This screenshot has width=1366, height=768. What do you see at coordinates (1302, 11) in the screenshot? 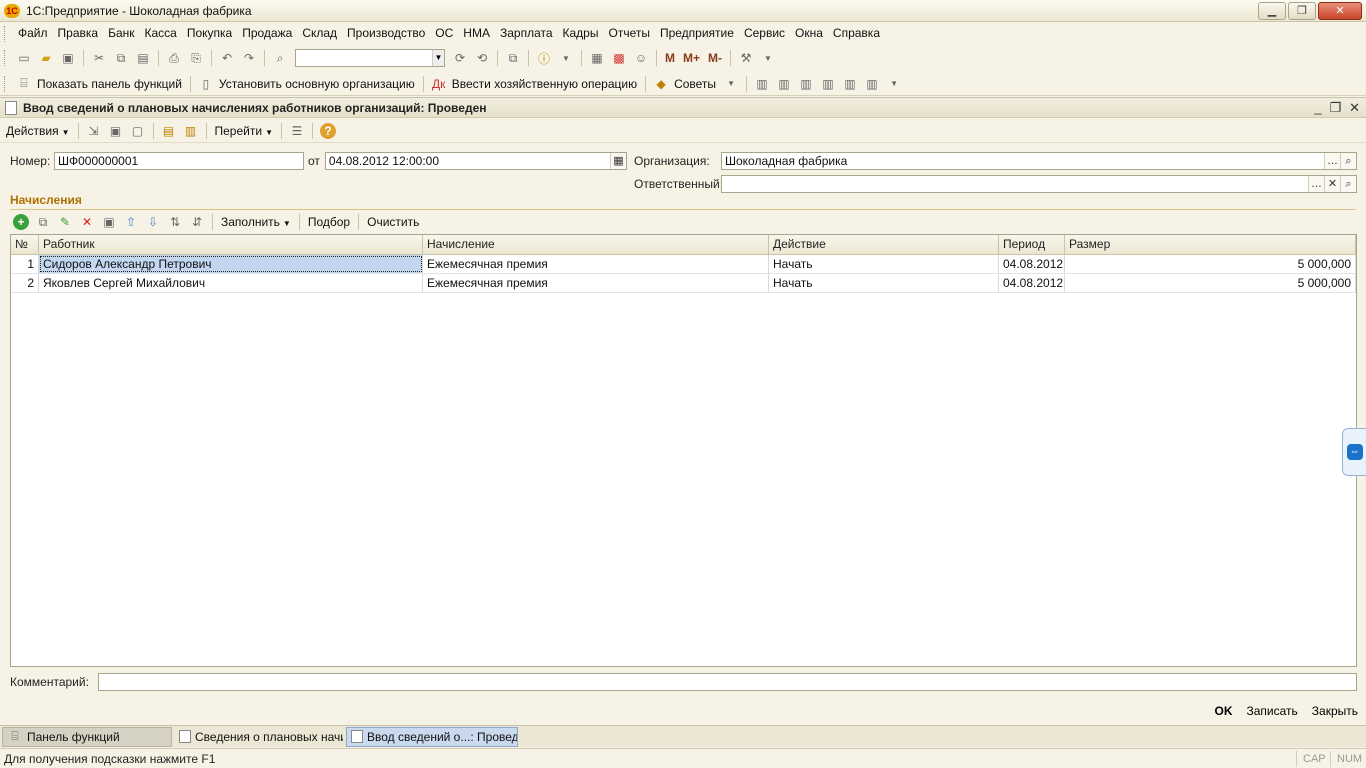
I see `maximize-button: ❐` at bounding box center [1302, 11].